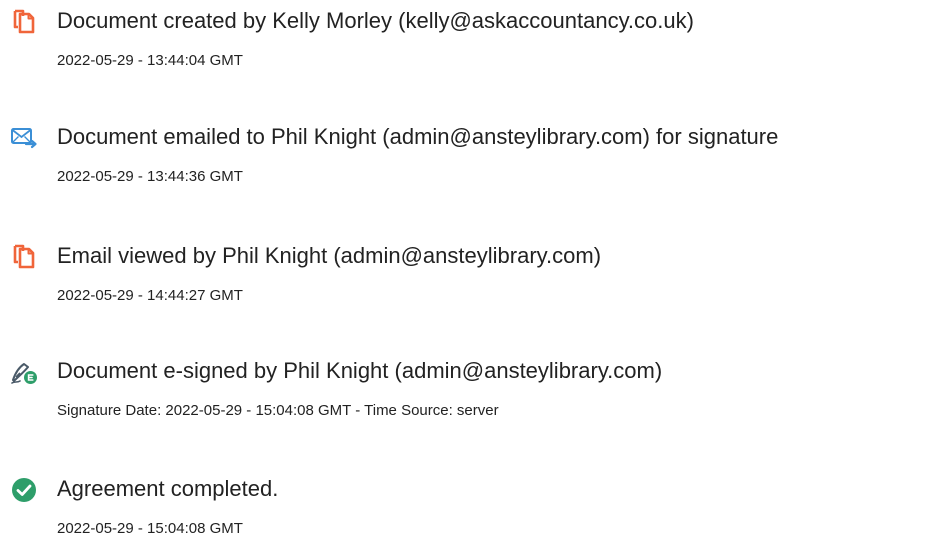 Image resolution: width=935 pixels, height=539 pixels. I want to click on event-title: Agreement completed., so click(168, 488).